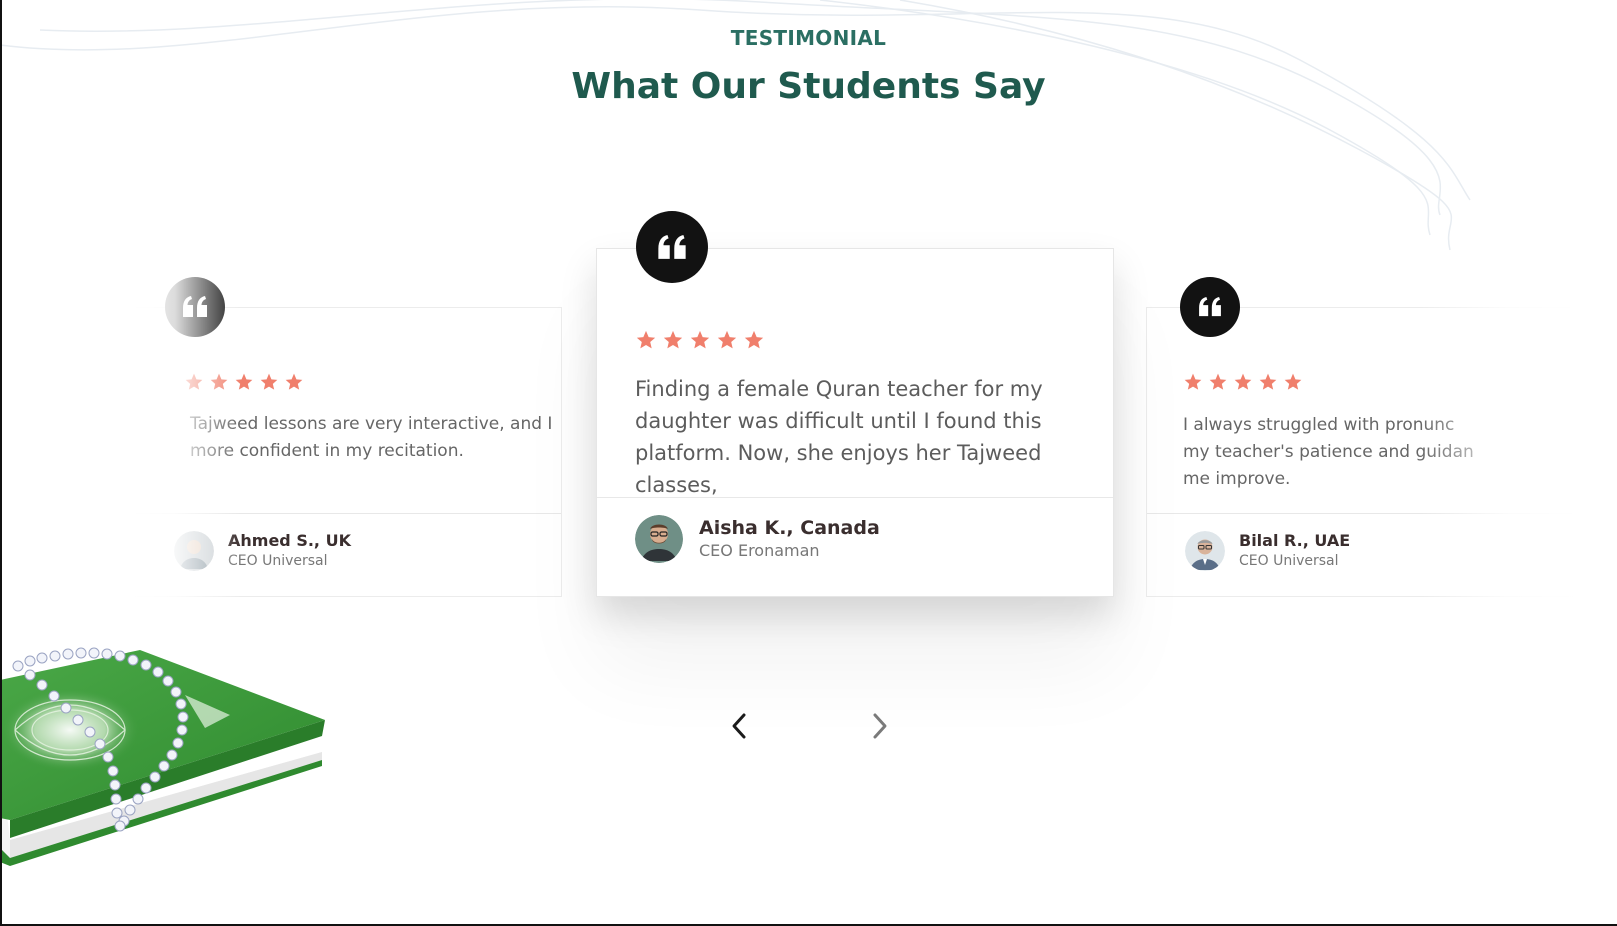 The width and height of the screenshot is (1617, 926). I want to click on section-title: What Our Students Say, so click(808, 86).